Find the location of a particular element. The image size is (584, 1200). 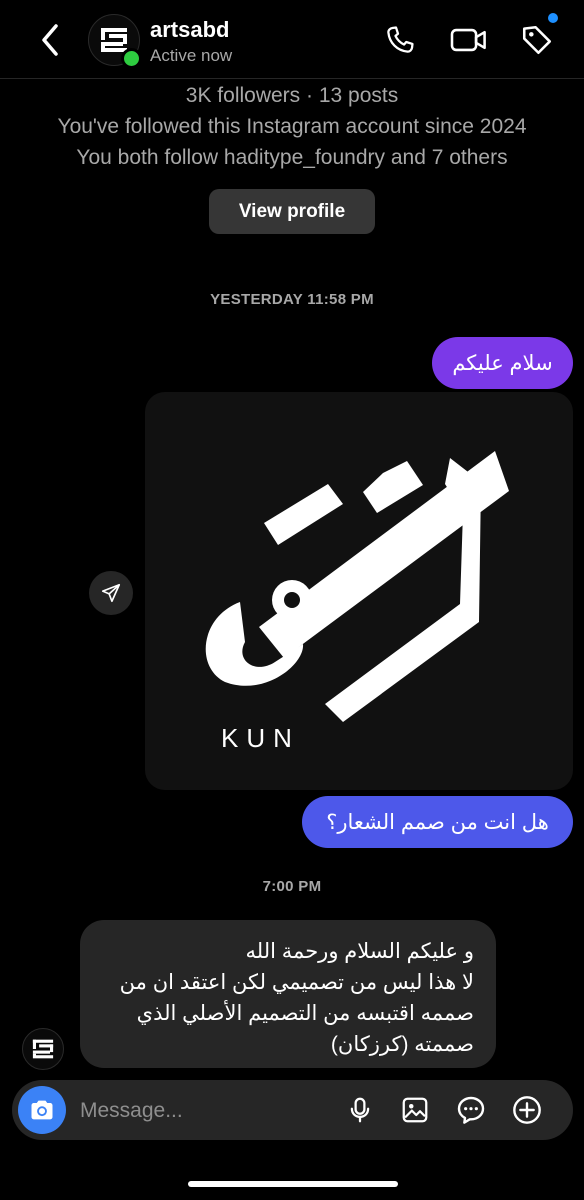

voice-call-button is located at coordinates (400, 40).